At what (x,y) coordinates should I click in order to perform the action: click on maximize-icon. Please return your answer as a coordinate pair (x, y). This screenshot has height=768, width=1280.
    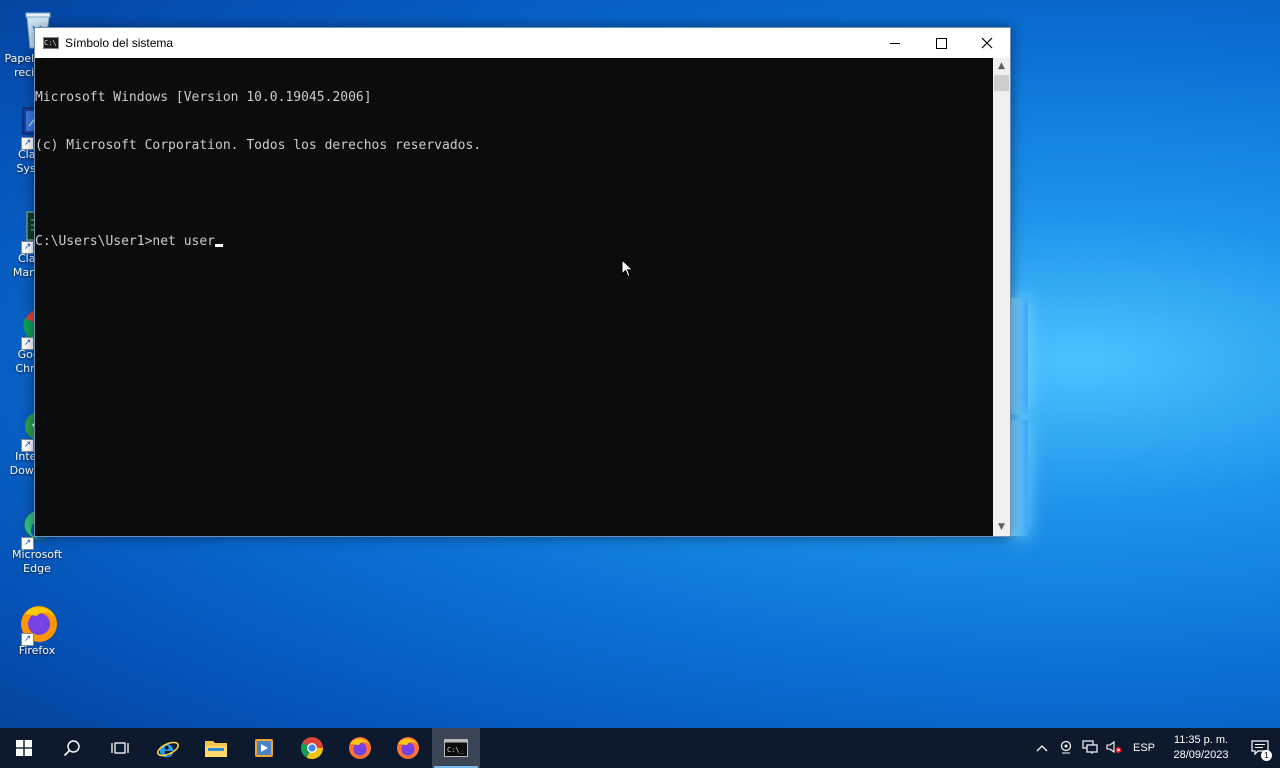
    Looking at the image, I should click on (941, 43).